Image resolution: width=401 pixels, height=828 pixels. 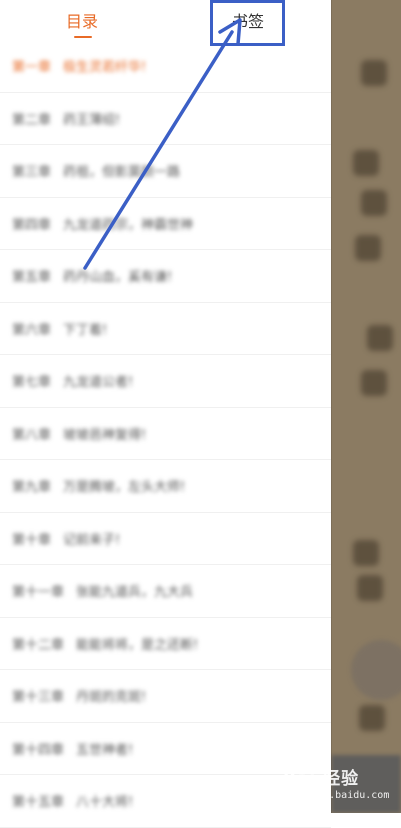 I want to click on chapter-item: 第十一章 张能九道兵，九大兵, so click(x=165, y=591).